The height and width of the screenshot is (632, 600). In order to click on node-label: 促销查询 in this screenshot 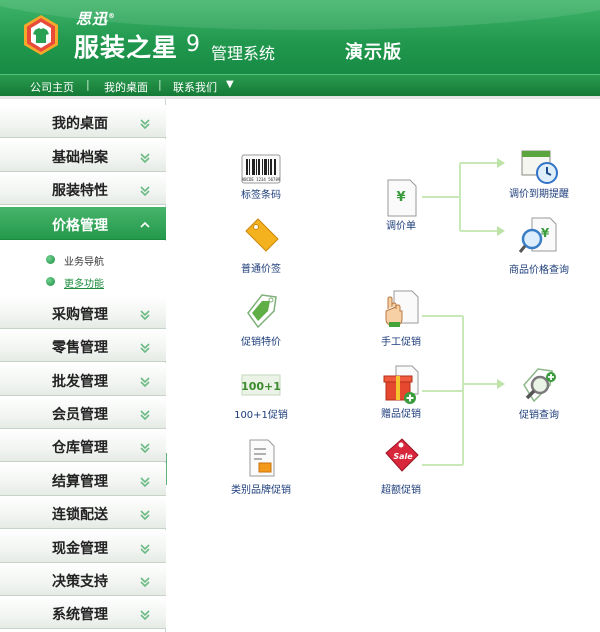, I will do `click(539, 415)`.